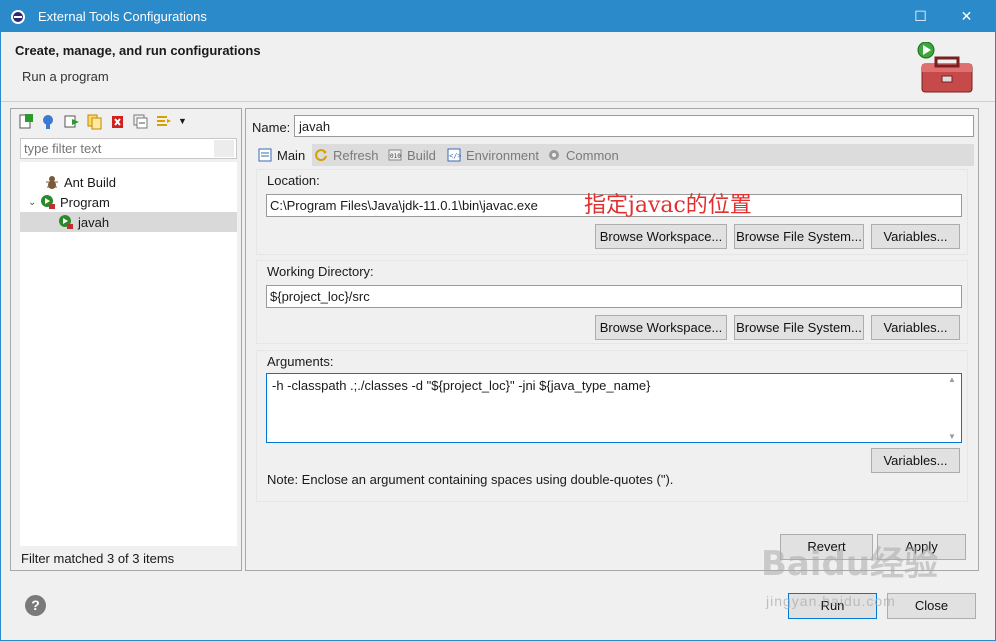  Describe the element at coordinates (224, 148) in the screenshot. I see `clear-filter-button` at that location.